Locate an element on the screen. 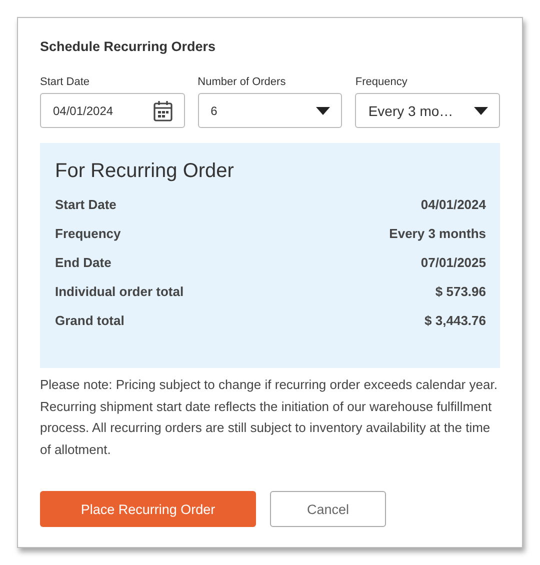 The height and width of the screenshot is (565, 540). field-label: Start Date is located at coordinates (65, 82).